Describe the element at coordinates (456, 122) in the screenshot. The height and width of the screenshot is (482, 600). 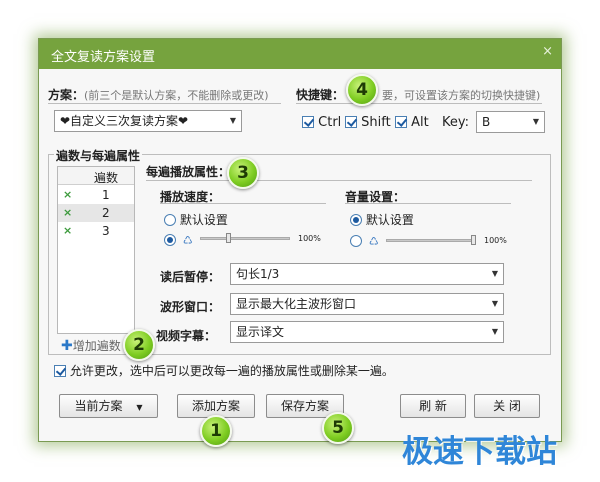
I see `key-label: Key:` at that location.